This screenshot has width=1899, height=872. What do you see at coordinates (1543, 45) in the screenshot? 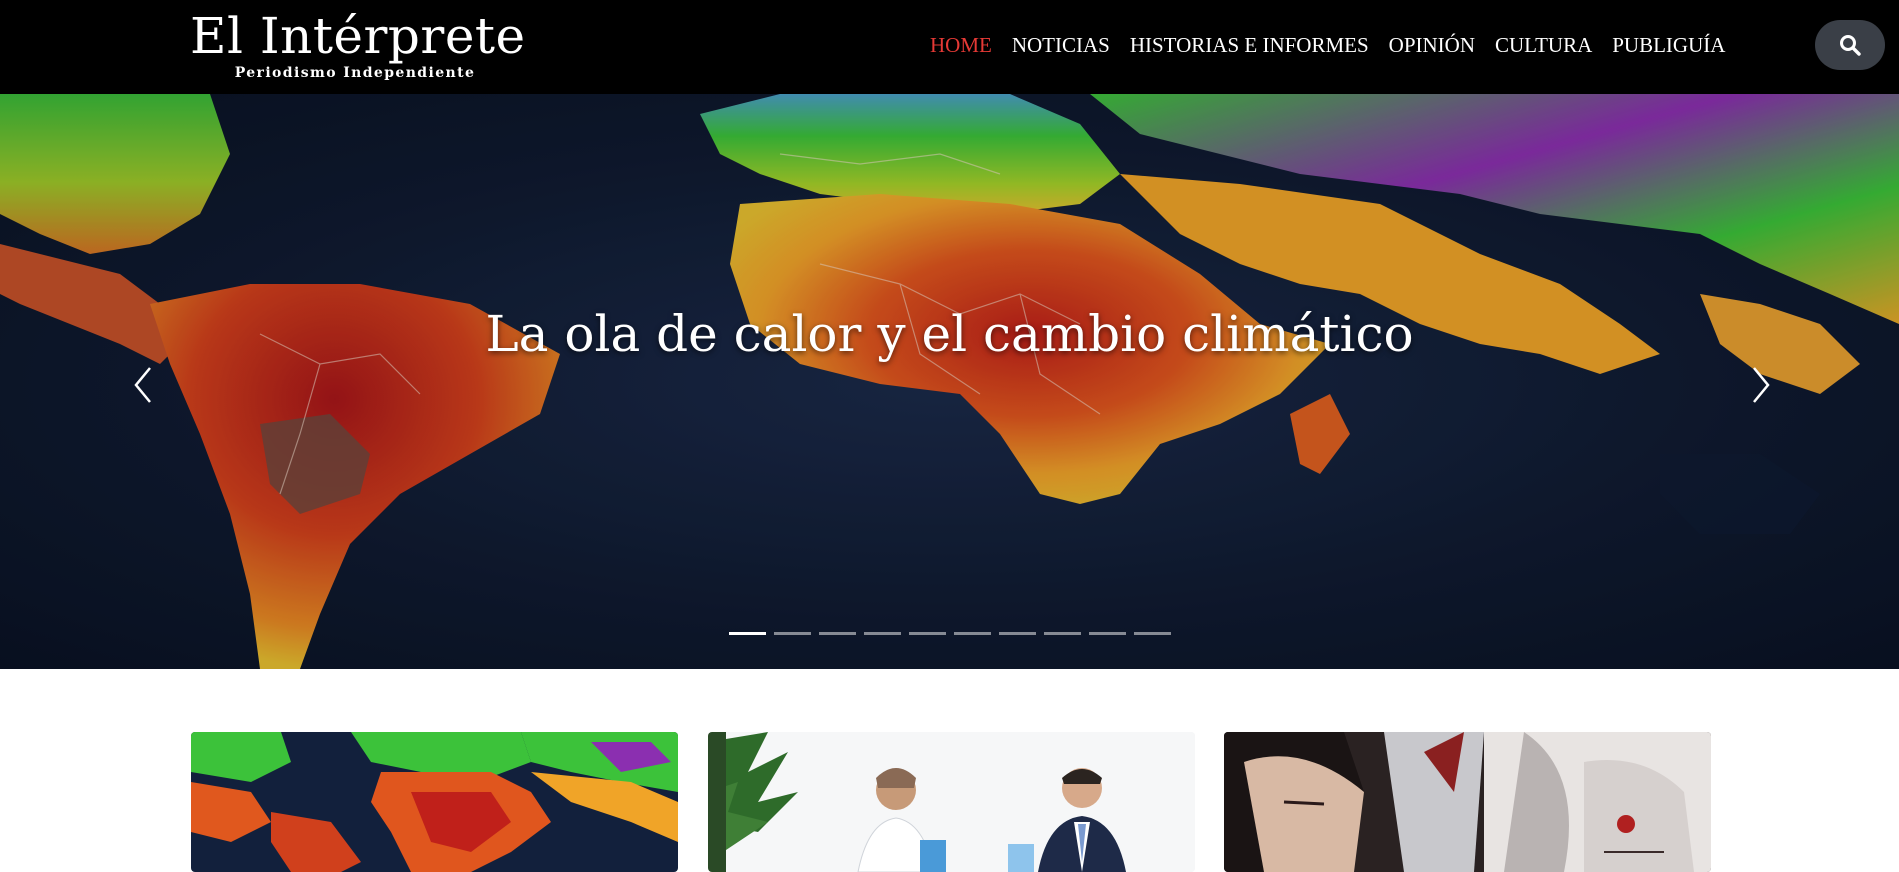
I see `nav-cultura: CULTURA` at bounding box center [1543, 45].